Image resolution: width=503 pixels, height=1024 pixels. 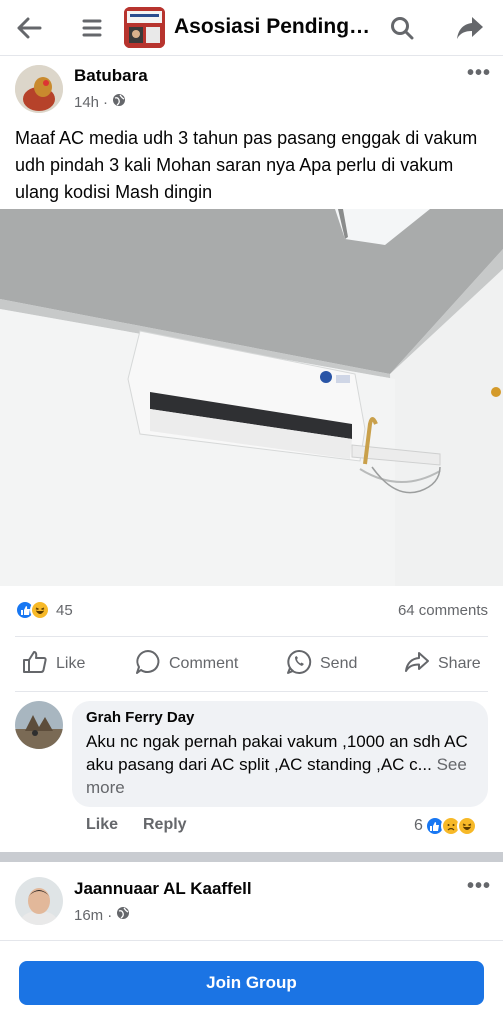 I want to click on send-button: Send, so click(x=321, y=664).